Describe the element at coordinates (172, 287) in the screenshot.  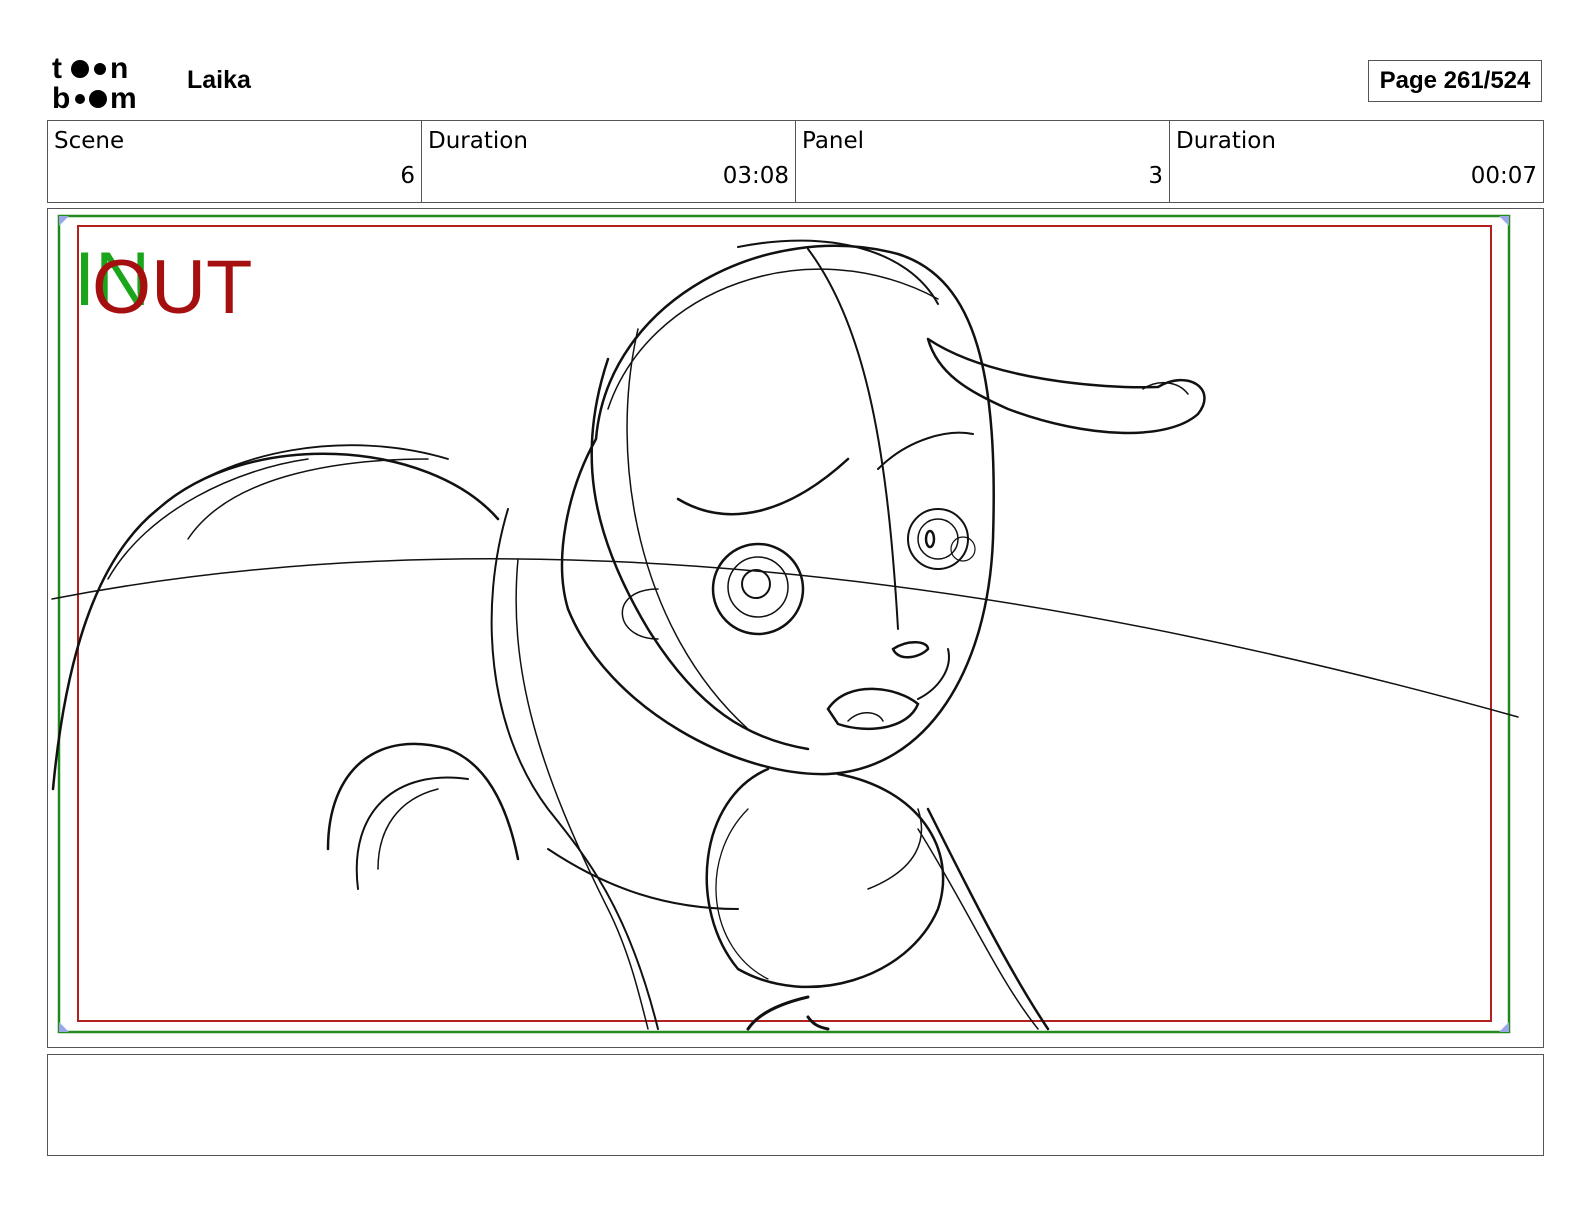
I see `out-marker: OUT` at that location.